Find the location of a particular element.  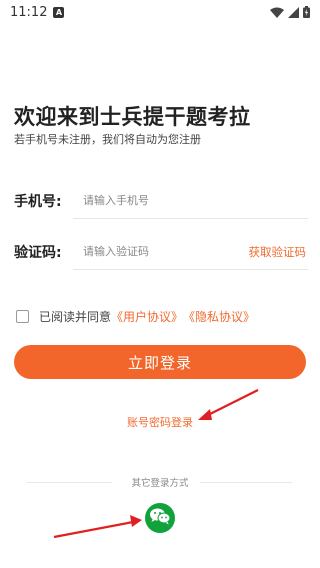

wechat-login-button is located at coordinates (160, 518).